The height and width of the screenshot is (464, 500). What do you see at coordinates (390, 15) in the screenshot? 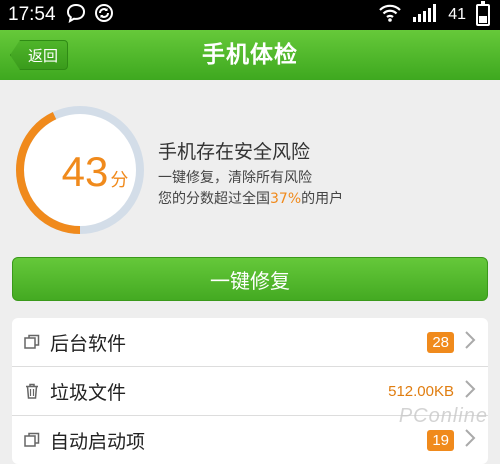
I see `wifi-icon` at bounding box center [390, 15].